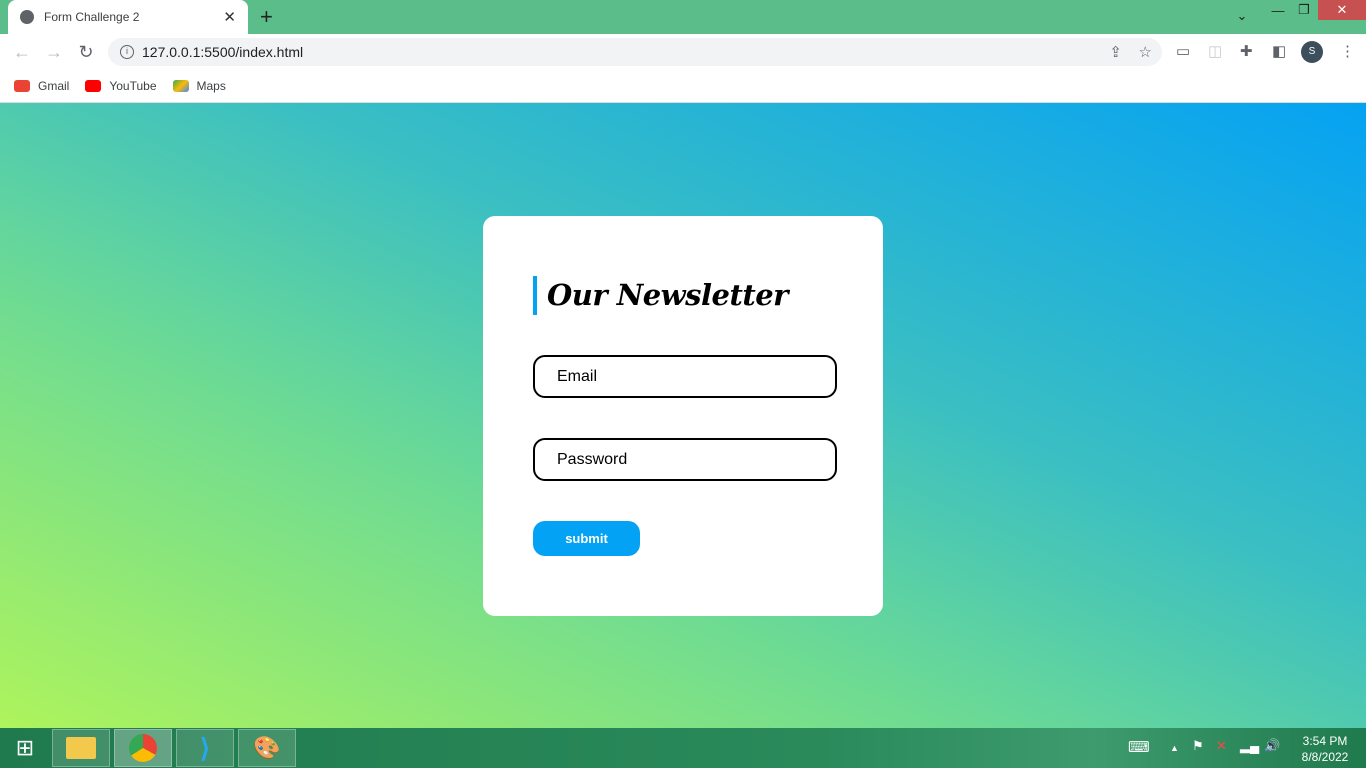 The image size is (1366, 768). I want to click on page-title: Our Newsletter, so click(660, 295).